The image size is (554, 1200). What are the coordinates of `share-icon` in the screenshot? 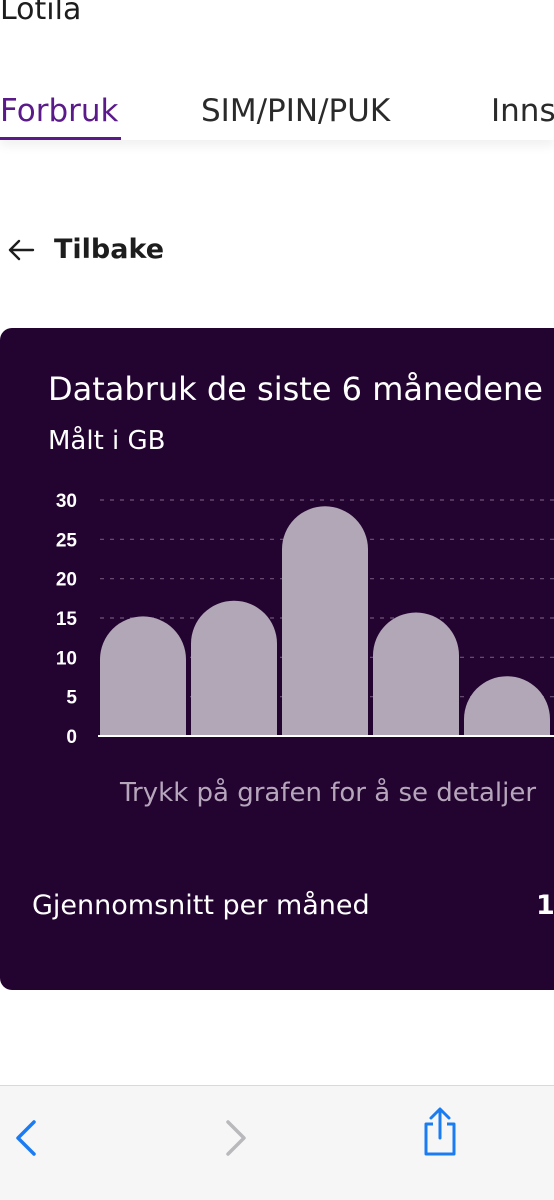 It's located at (440, 1131).